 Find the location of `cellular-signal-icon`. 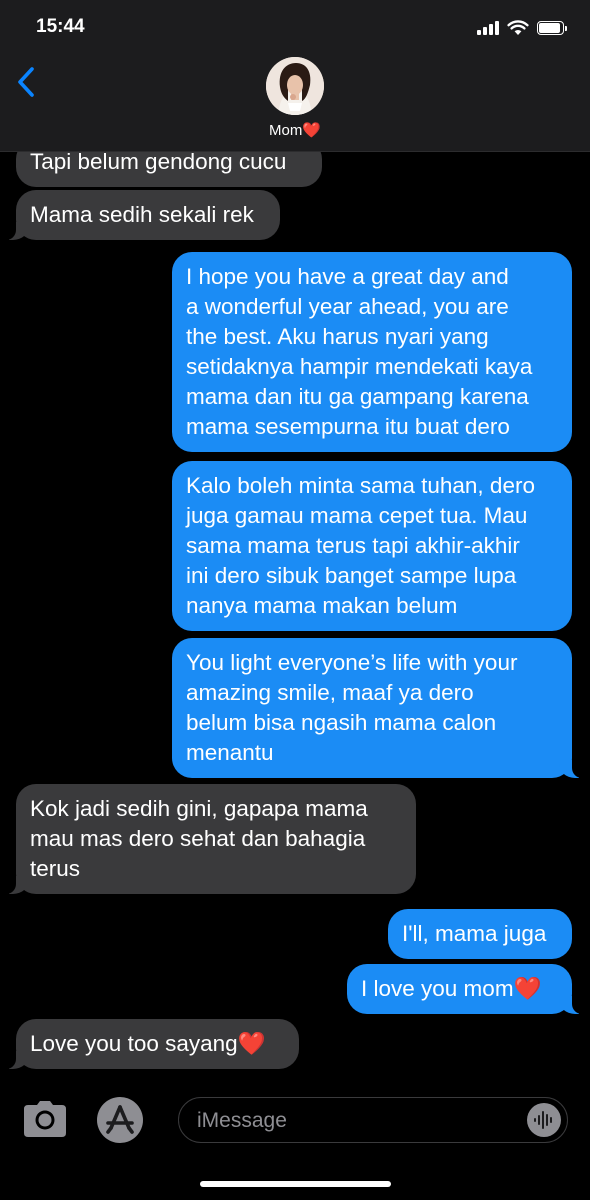

cellular-signal-icon is located at coordinates (488, 28).